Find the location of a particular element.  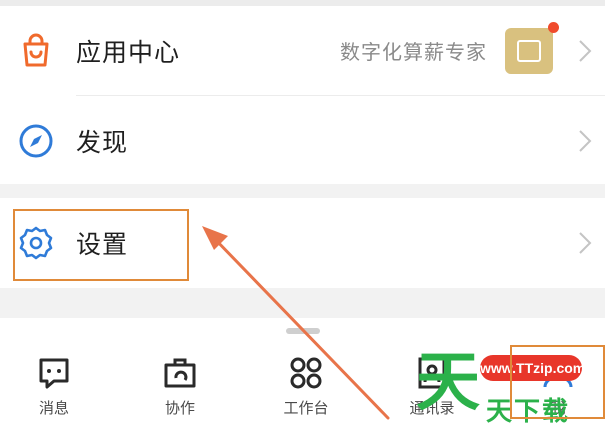

tab-label: 协作 is located at coordinates (179, 408).